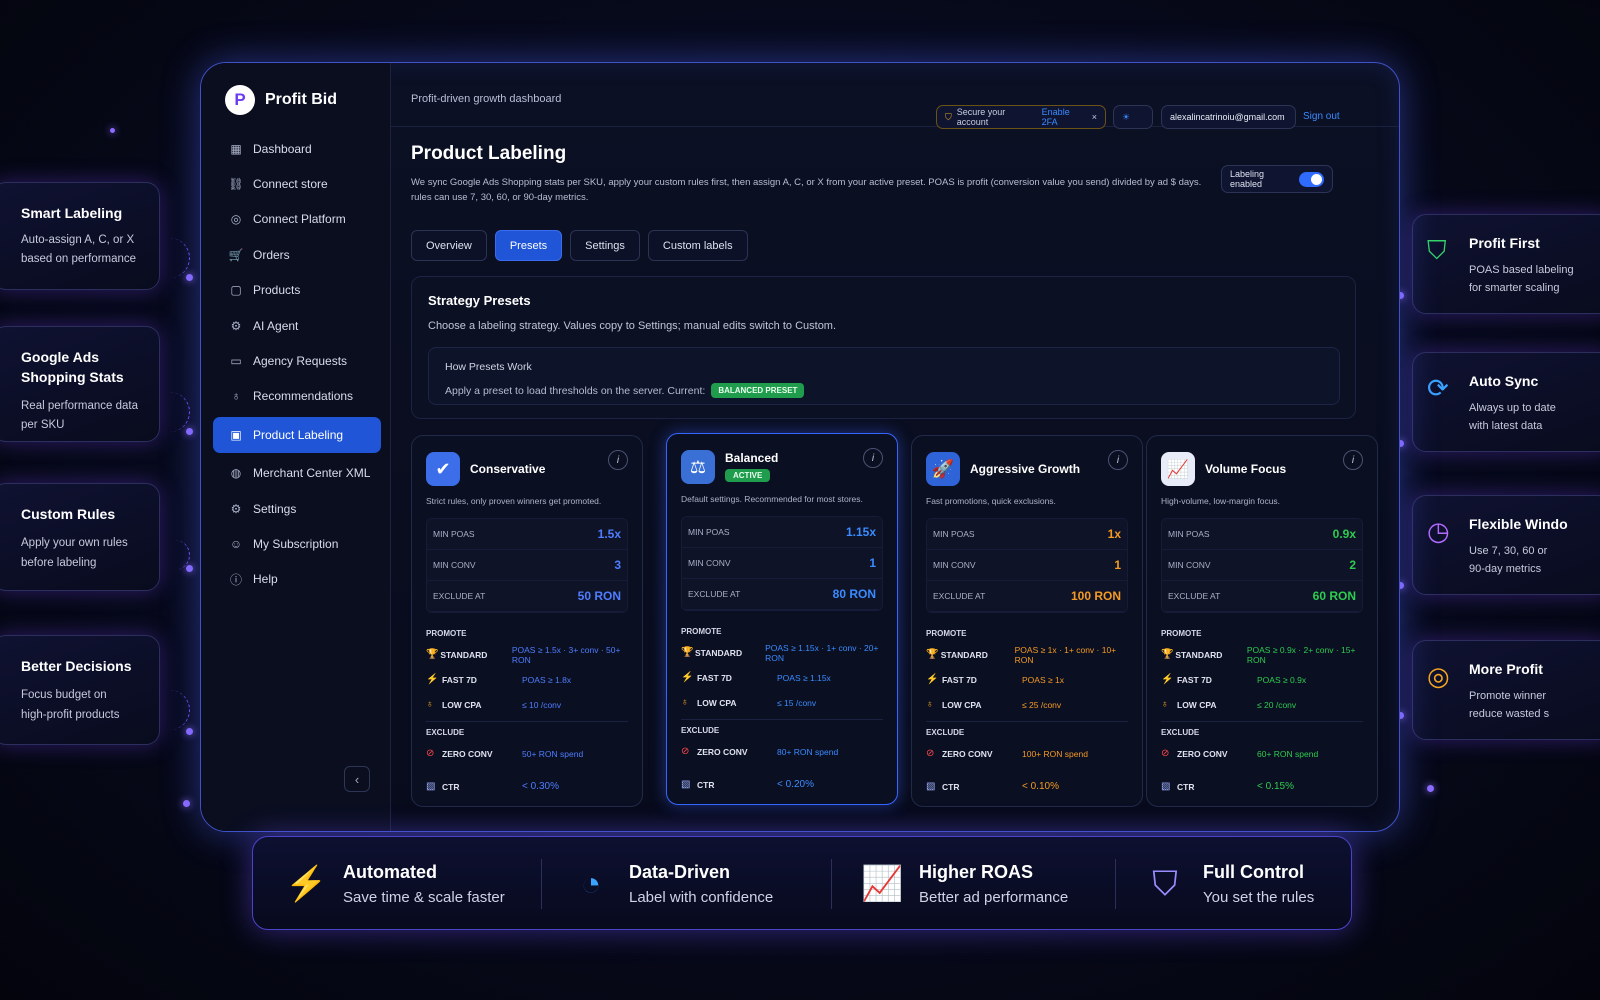 The width and height of the screenshot is (1600, 1000). What do you see at coordinates (281, 100) in the screenshot?
I see `brand: P Profit Bid` at bounding box center [281, 100].